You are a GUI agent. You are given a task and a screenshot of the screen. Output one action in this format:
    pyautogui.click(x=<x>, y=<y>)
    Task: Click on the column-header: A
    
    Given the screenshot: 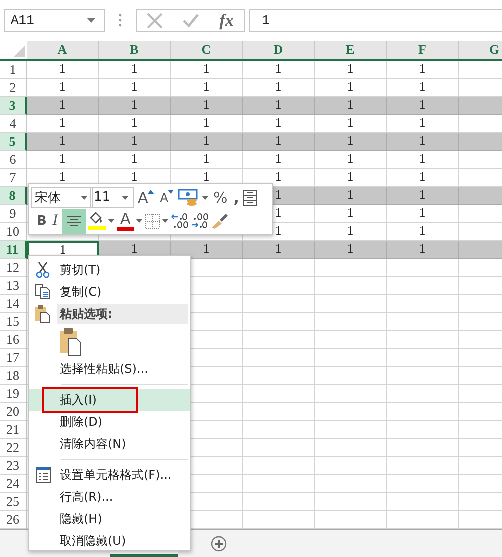 What is the action you would take?
    pyautogui.click(x=63, y=50)
    